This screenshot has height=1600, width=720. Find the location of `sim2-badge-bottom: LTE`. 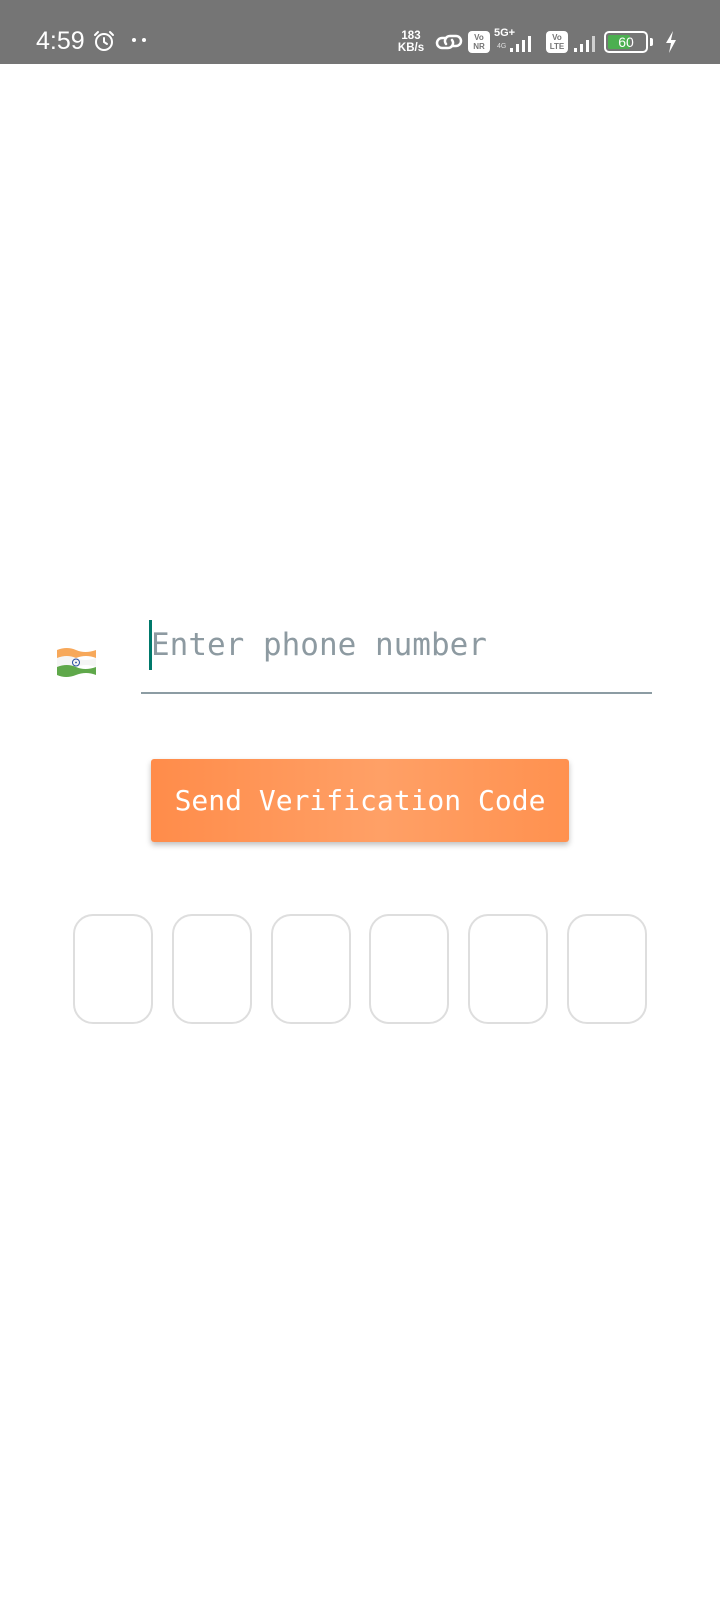

sim2-badge-bottom: LTE is located at coordinates (557, 46).